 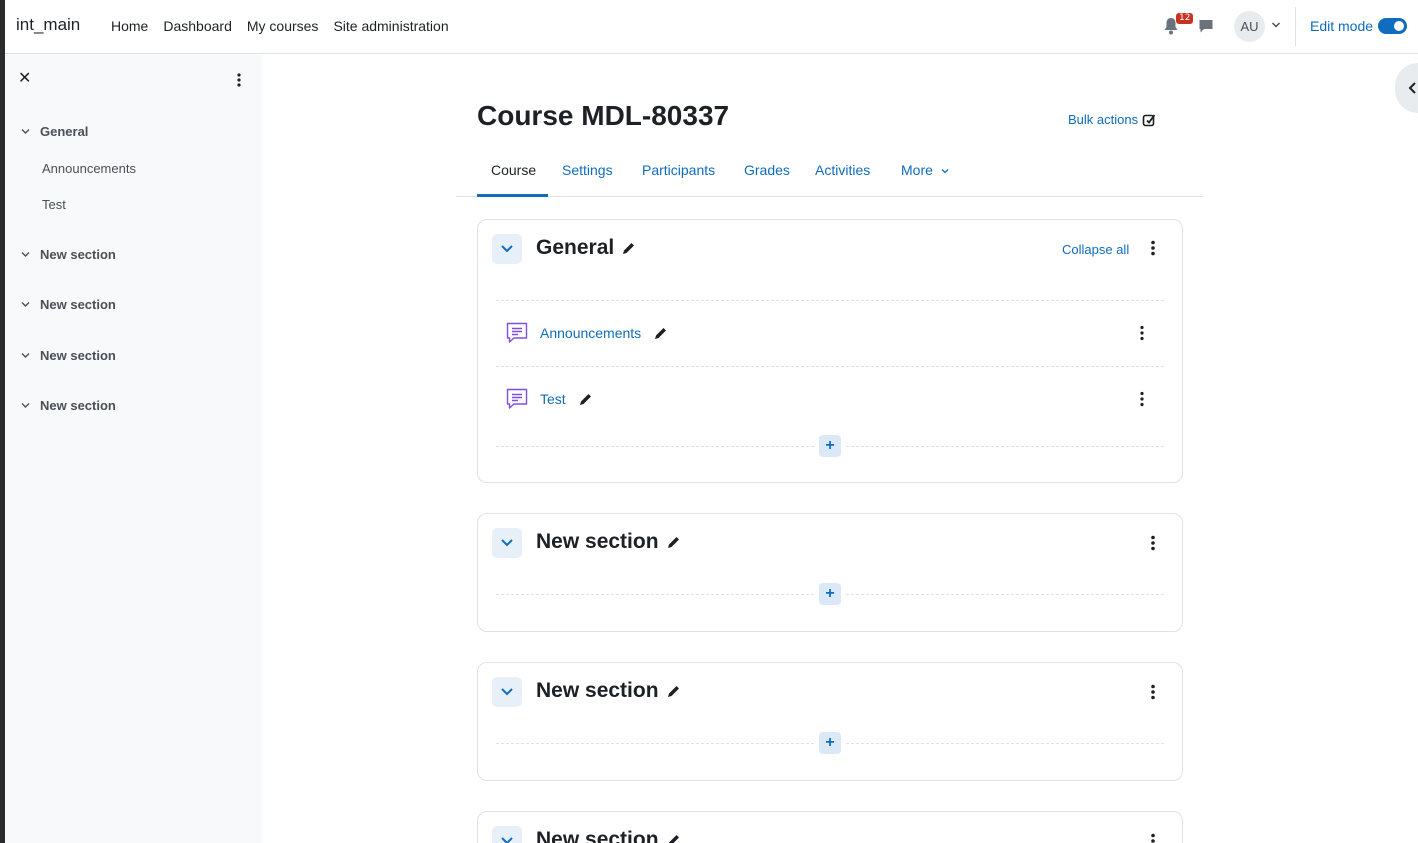 I want to click on messages-icon, so click(x=1206, y=26).